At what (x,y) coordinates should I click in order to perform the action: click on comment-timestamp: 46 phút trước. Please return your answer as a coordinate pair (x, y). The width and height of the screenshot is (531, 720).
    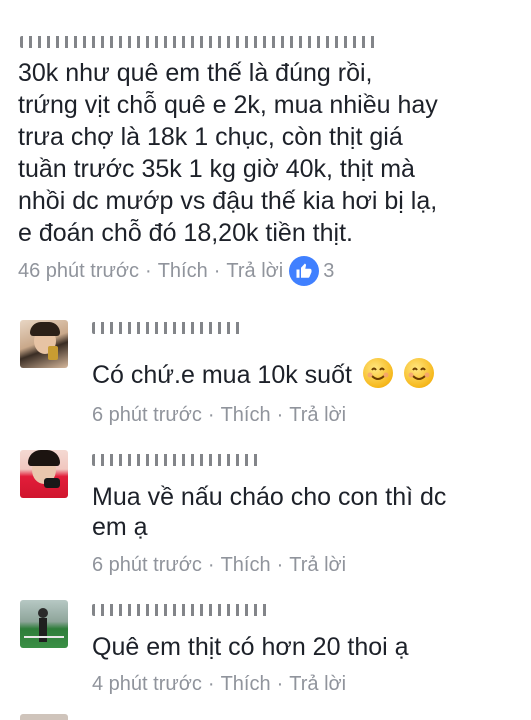
    Looking at the image, I should click on (78, 271).